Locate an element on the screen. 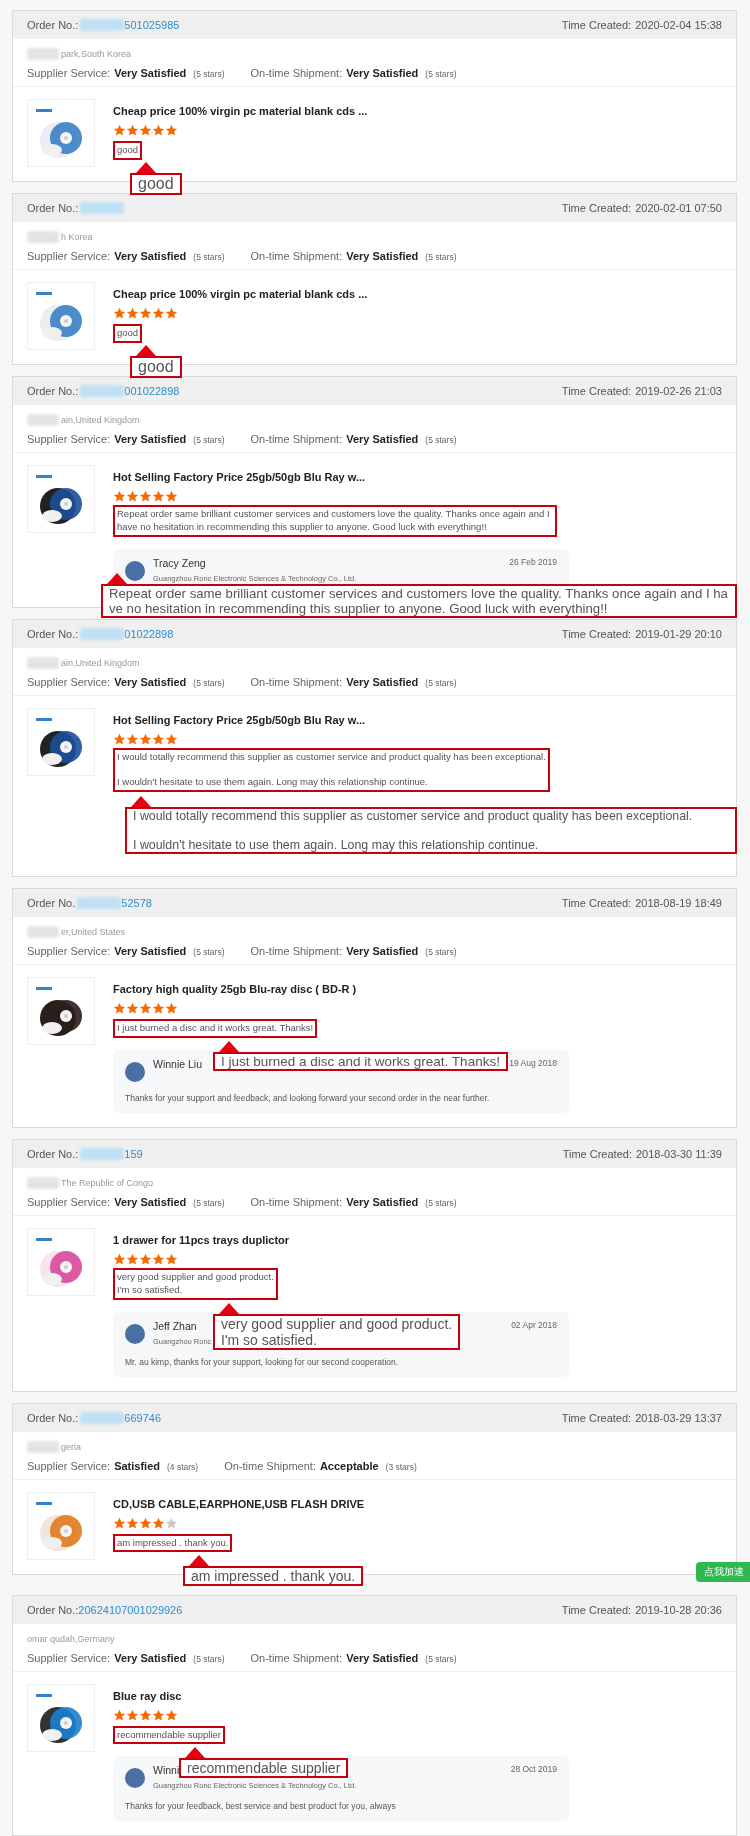  zoomed-review-text: am impressed . thank you. is located at coordinates (273, 1576).